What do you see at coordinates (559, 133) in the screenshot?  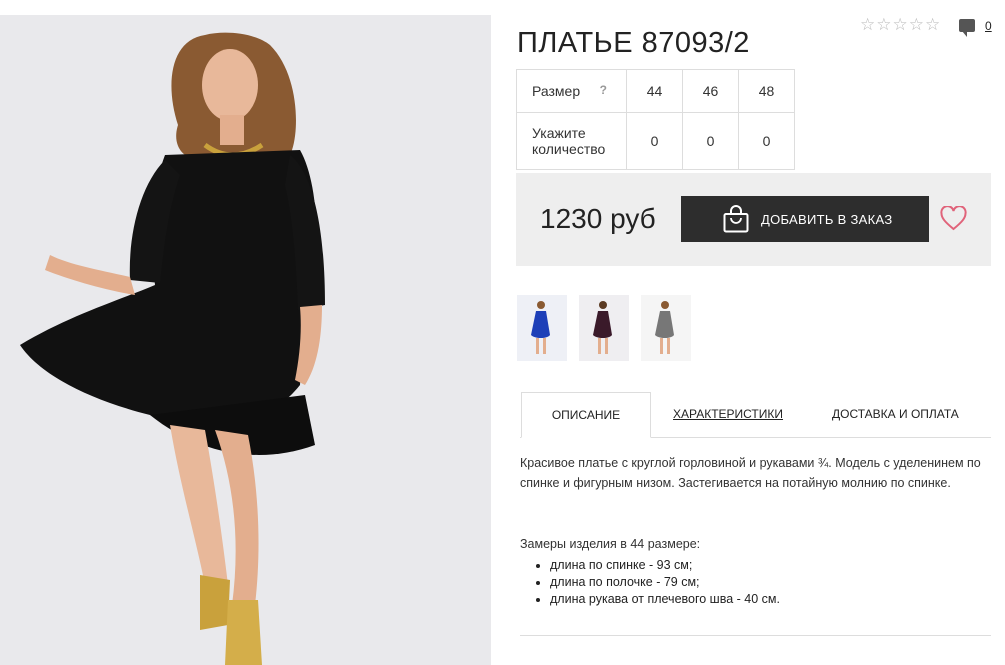 I see `quantity-label-line1: Укажите` at bounding box center [559, 133].